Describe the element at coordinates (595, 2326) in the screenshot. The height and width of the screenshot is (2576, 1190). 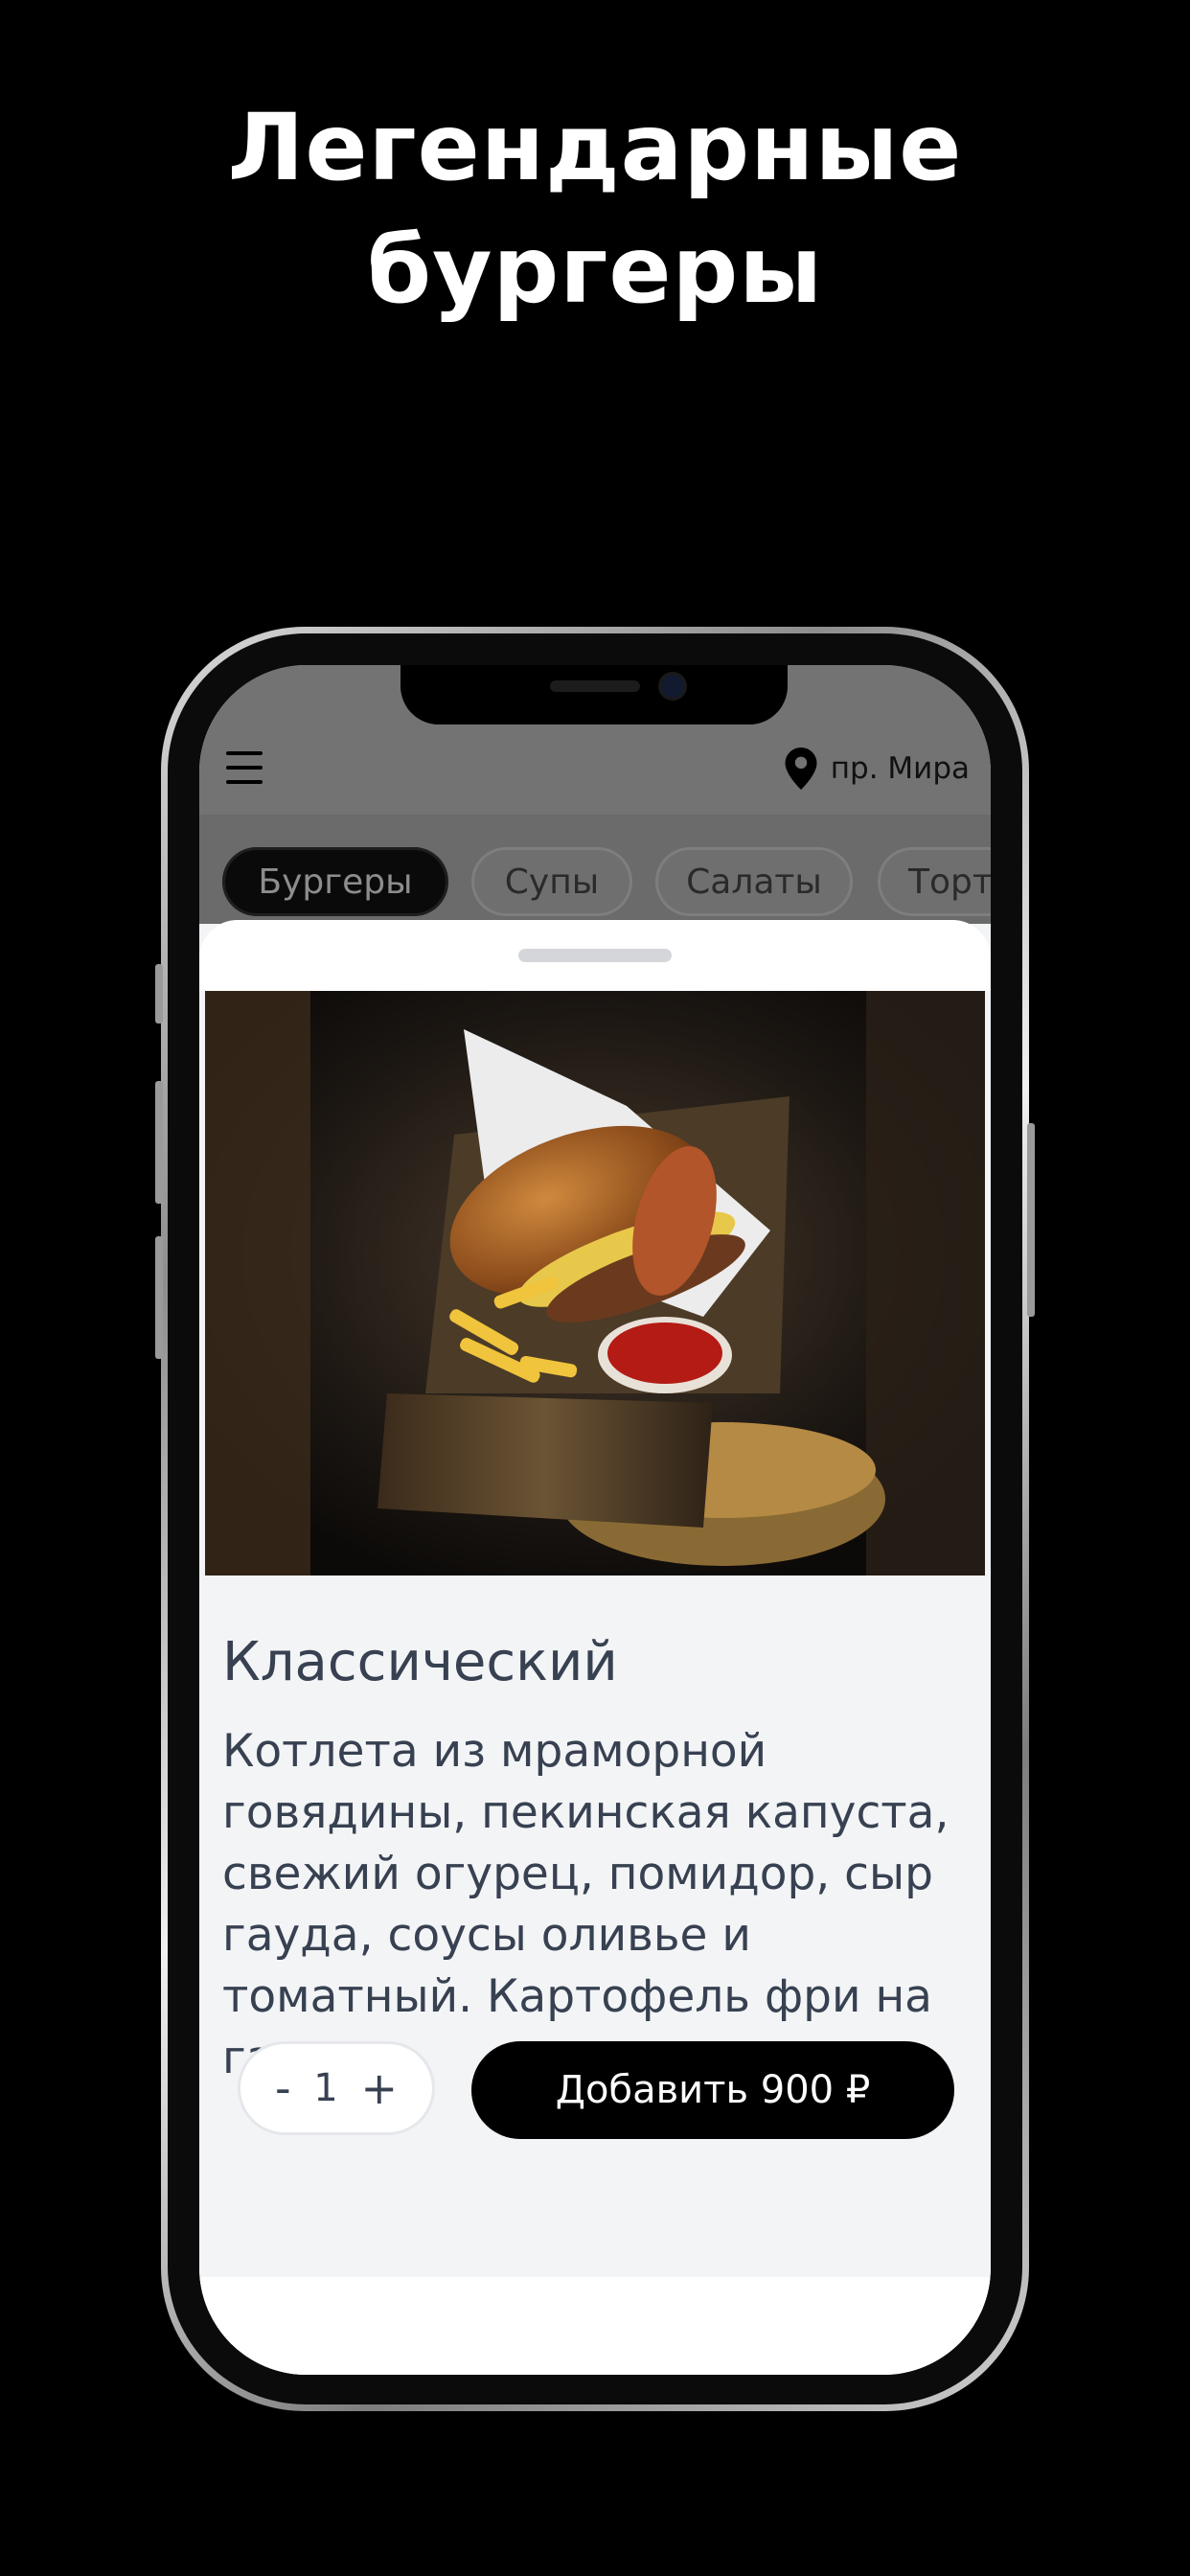
I see `order-footer` at that location.